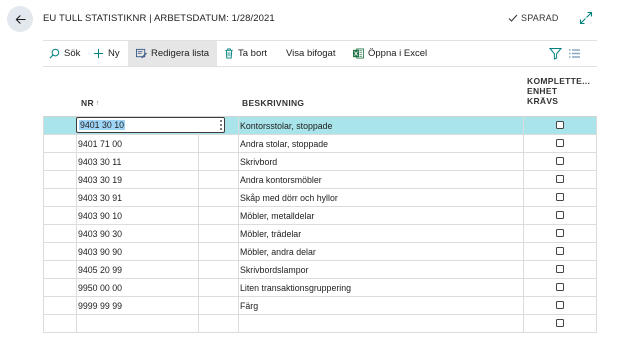 The height and width of the screenshot is (343, 632). What do you see at coordinates (273, 103) in the screenshot?
I see `column-header-description: BESKRIVNING` at bounding box center [273, 103].